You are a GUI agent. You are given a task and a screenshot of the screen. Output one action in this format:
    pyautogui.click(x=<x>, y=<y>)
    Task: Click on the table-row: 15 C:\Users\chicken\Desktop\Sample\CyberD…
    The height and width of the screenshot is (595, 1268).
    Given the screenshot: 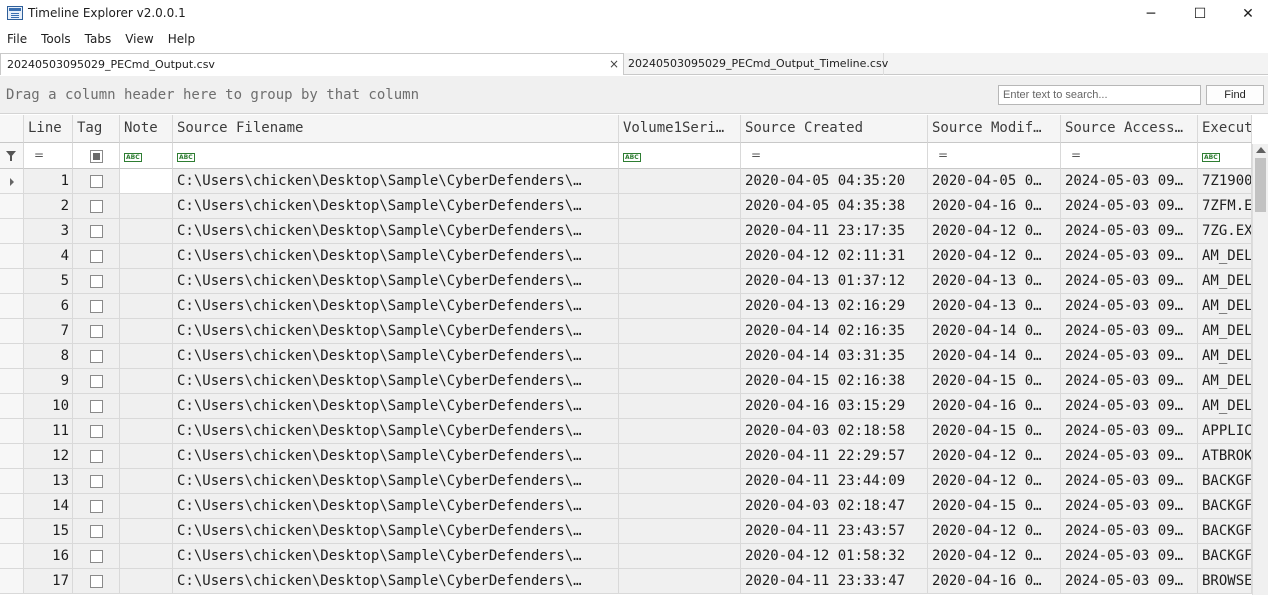 What is the action you would take?
    pyautogui.click(x=626, y=531)
    